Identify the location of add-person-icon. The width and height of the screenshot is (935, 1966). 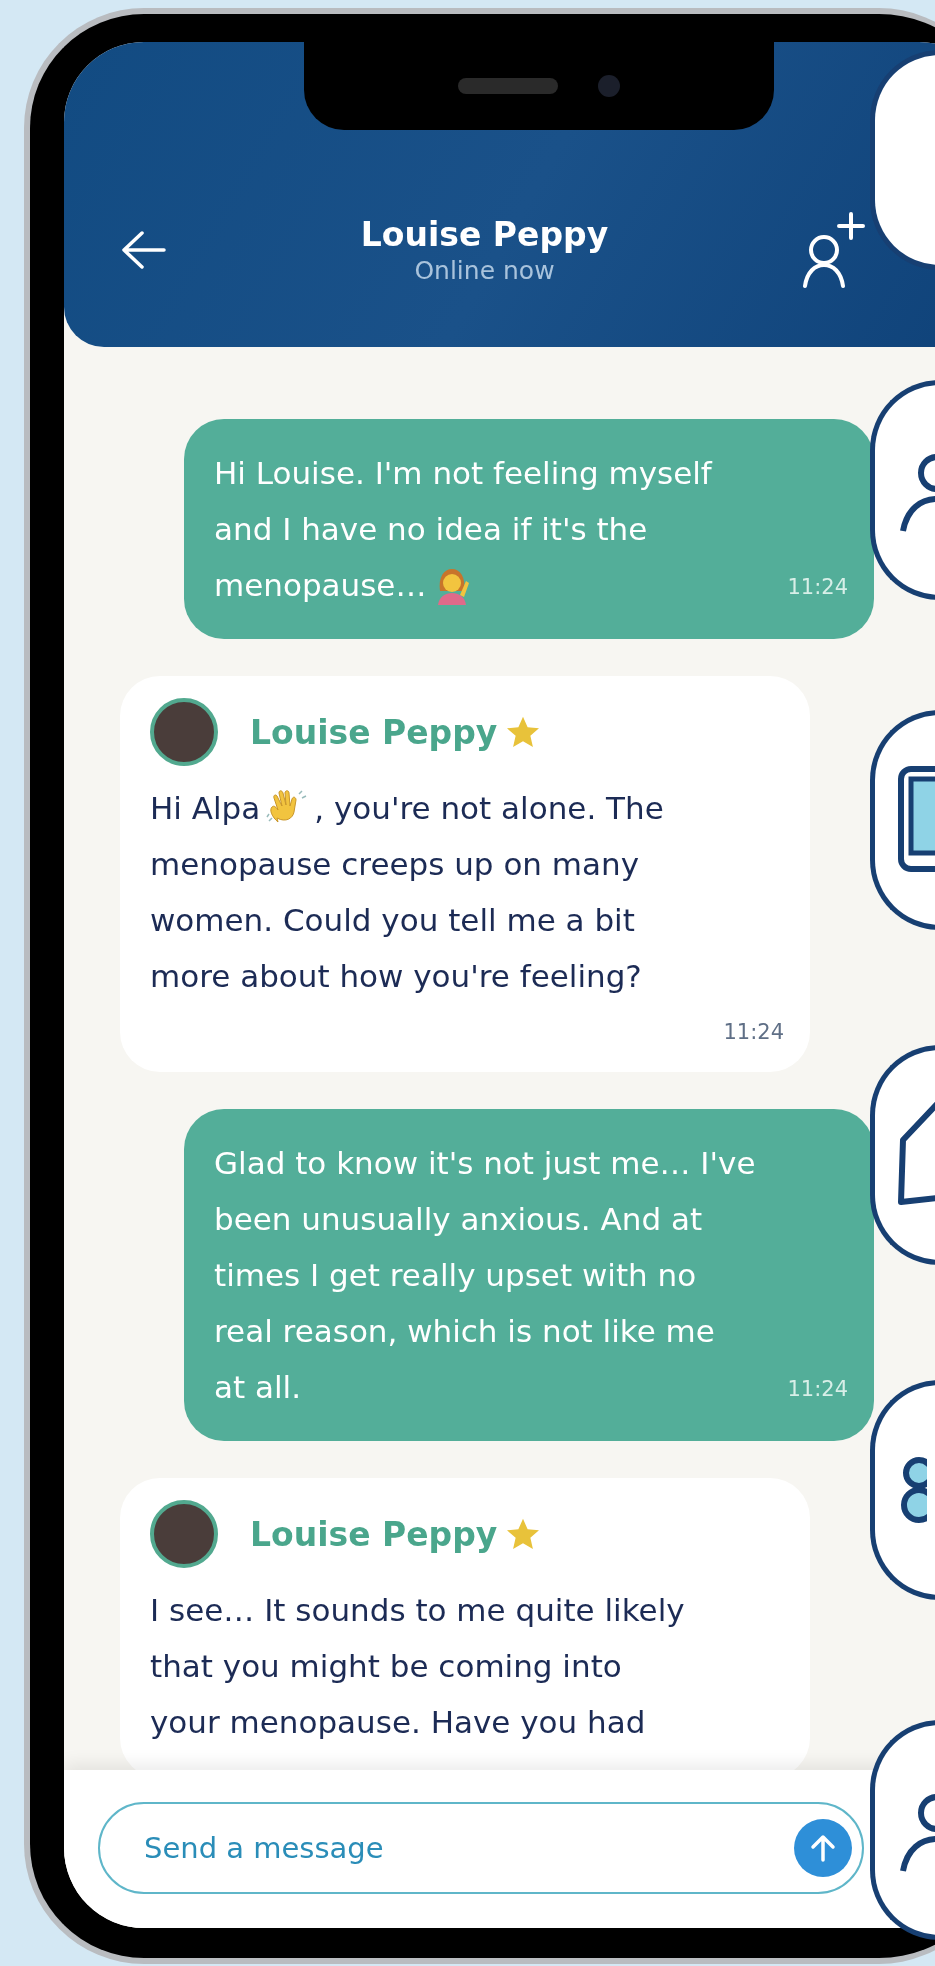
(834, 249).